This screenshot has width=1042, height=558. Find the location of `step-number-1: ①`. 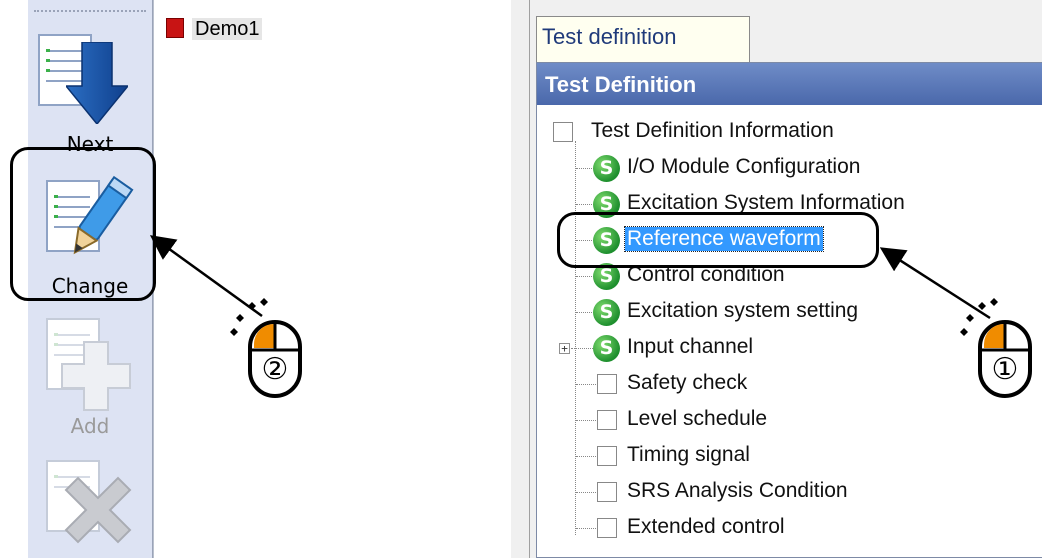

step-number-1: ① is located at coordinates (1005, 369).